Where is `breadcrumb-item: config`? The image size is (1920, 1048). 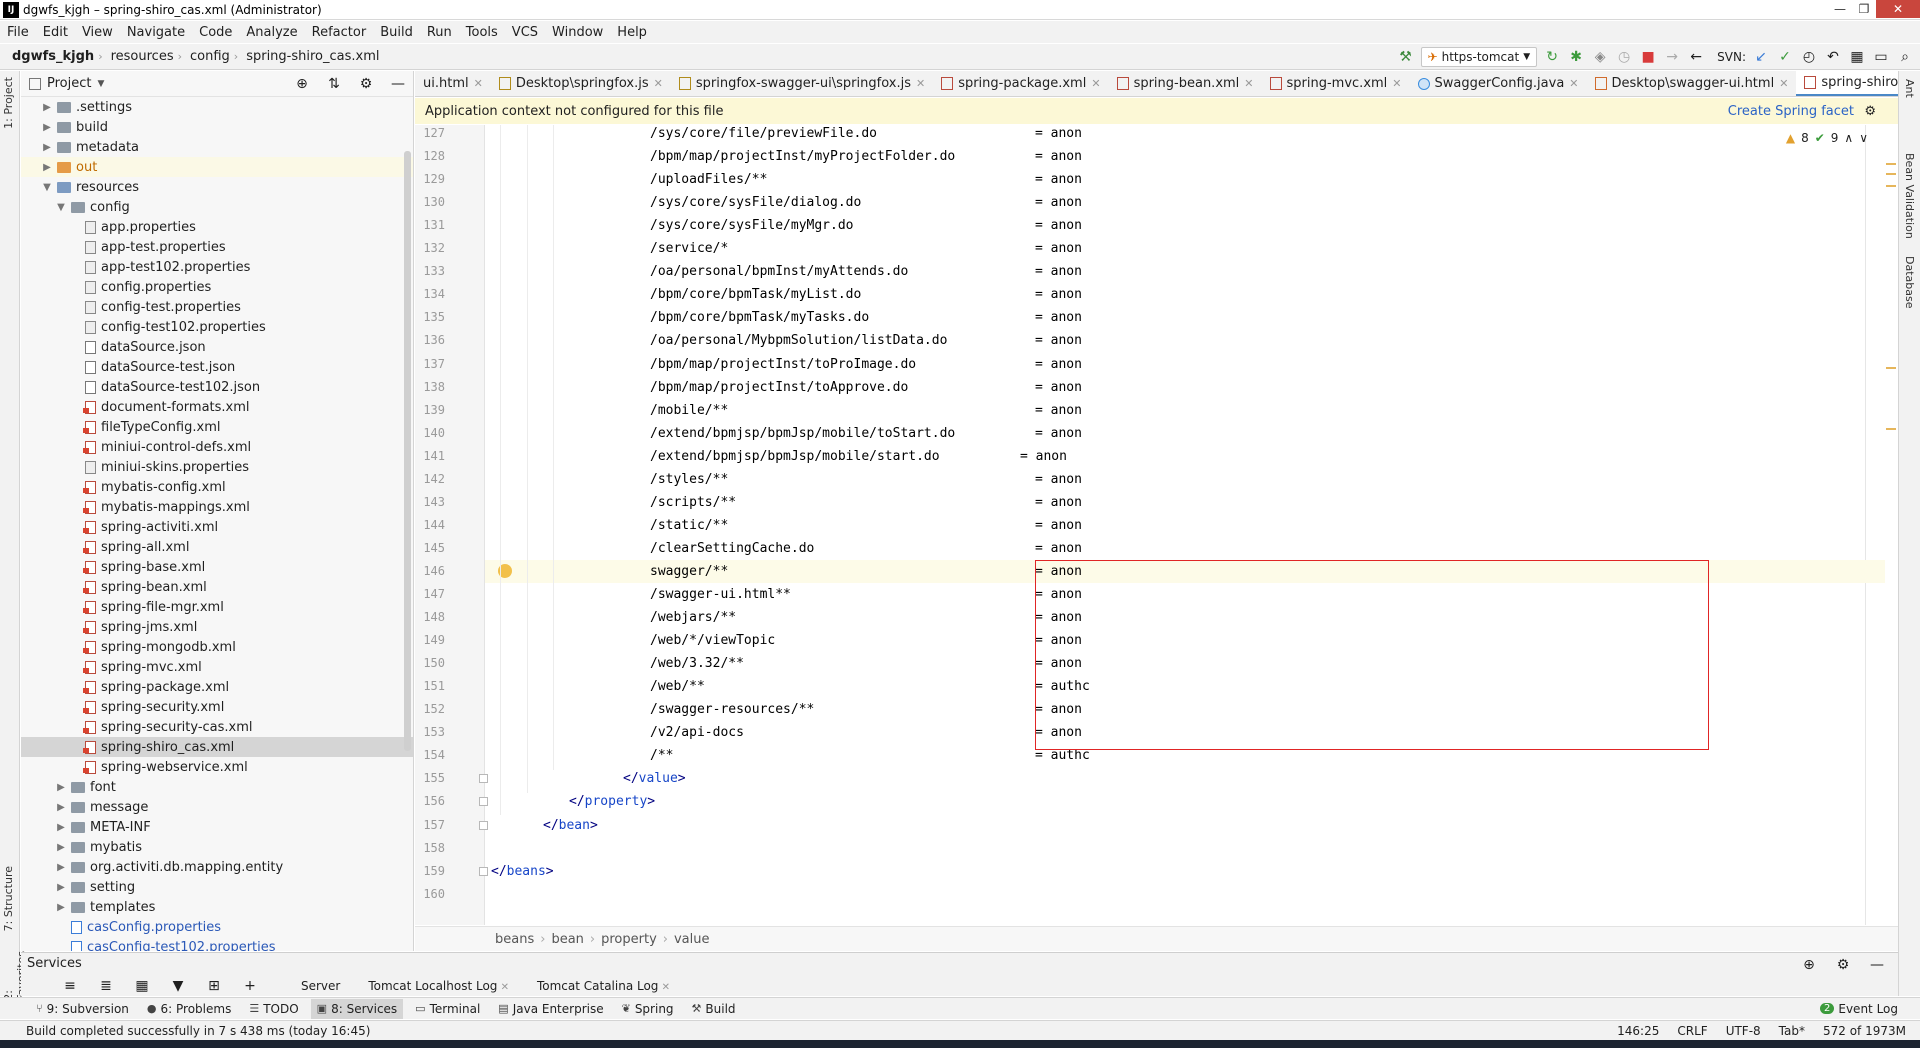
breadcrumb-item: config is located at coordinates (208, 56).